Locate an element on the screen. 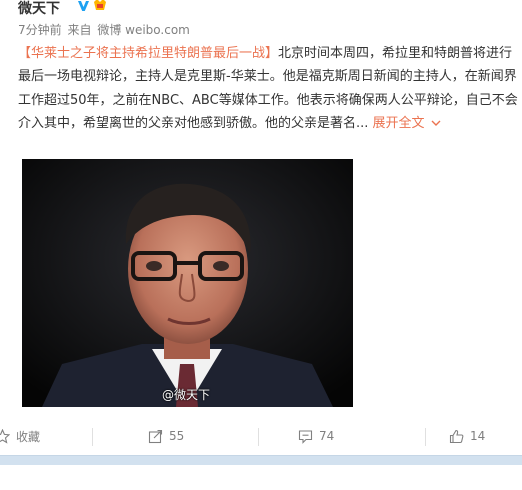  repost-count: 55 is located at coordinates (177, 436).